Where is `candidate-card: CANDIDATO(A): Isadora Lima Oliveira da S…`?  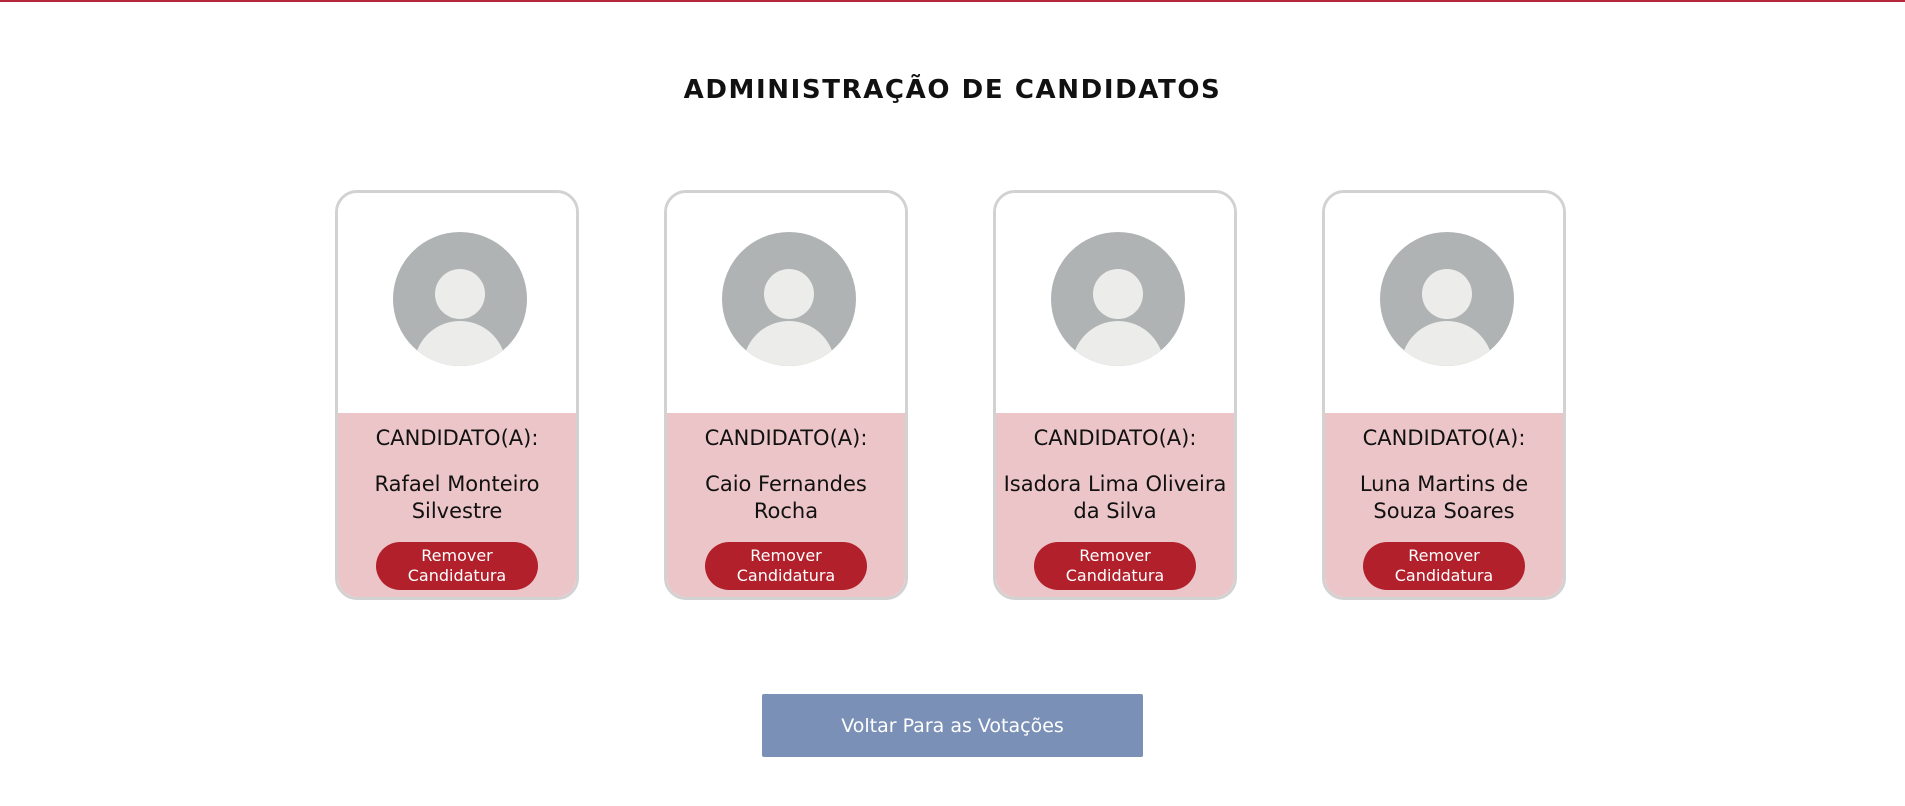
candidate-card: CANDIDATO(A): Isadora Lima Oliveira da S… is located at coordinates (1115, 395).